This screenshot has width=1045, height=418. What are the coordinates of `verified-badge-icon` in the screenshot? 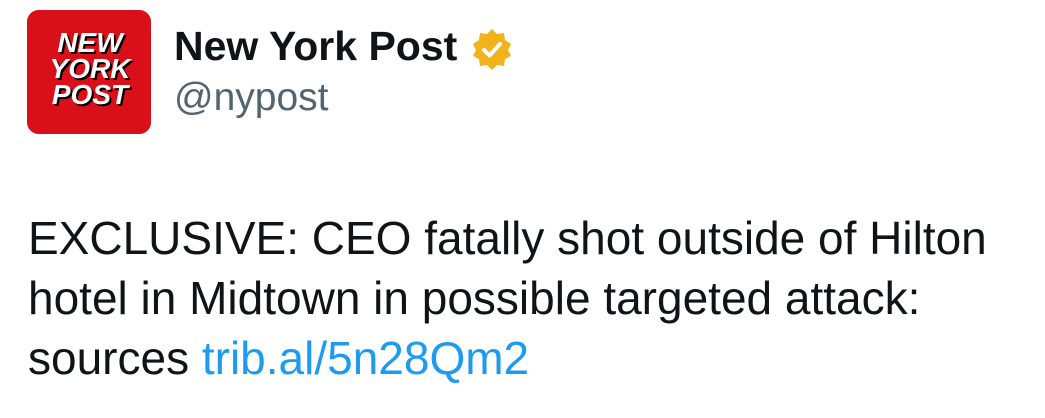 It's located at (492, 49).